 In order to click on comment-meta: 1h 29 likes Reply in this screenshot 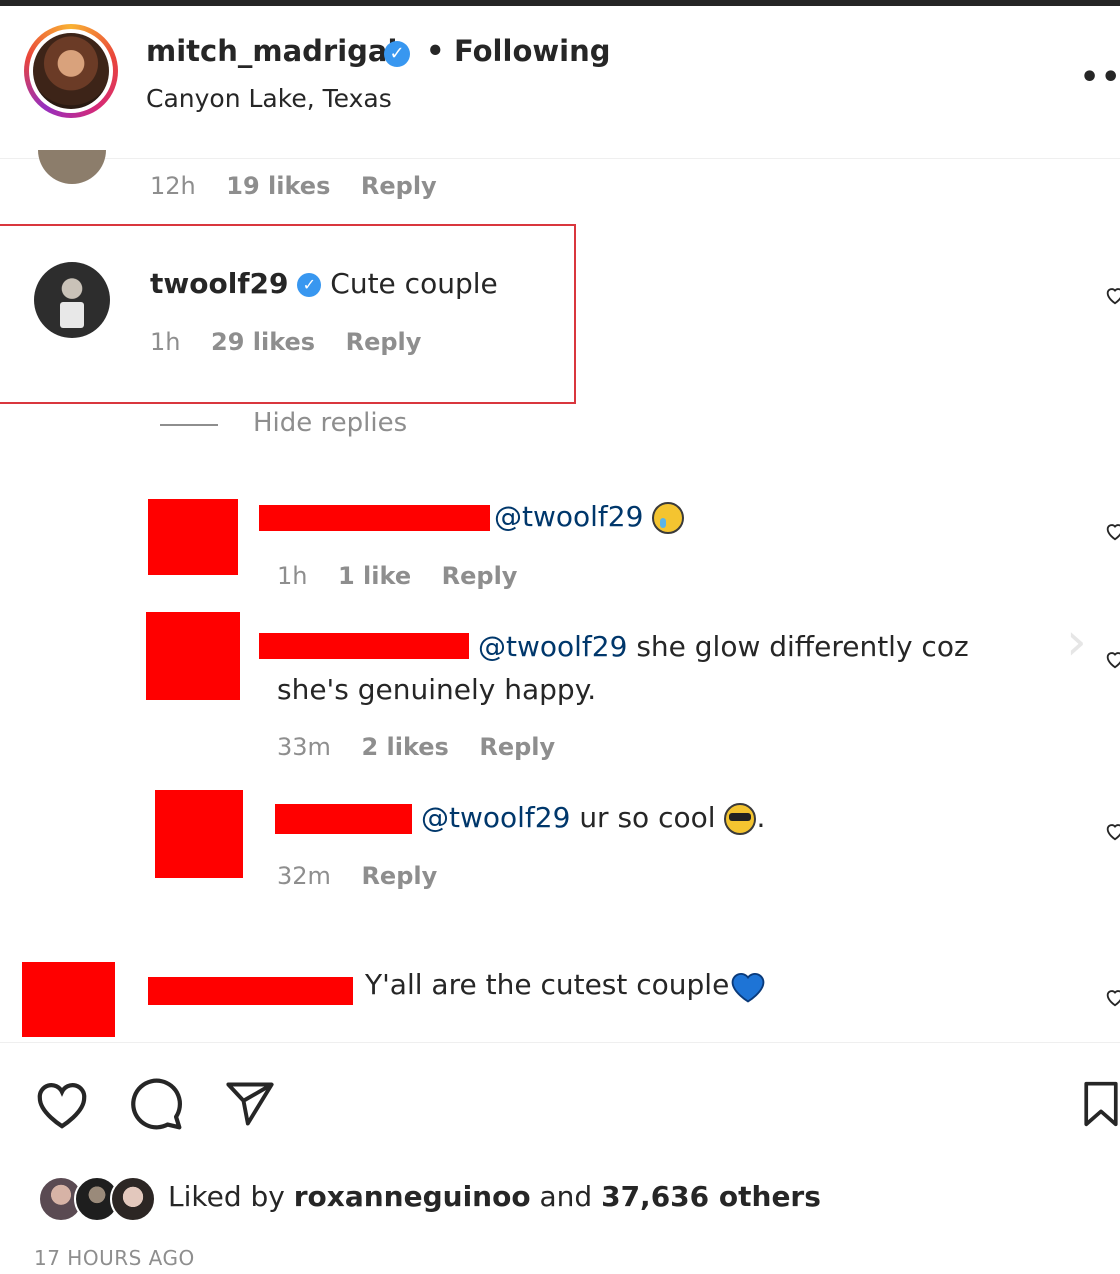, I will do `click(285, 342)`.